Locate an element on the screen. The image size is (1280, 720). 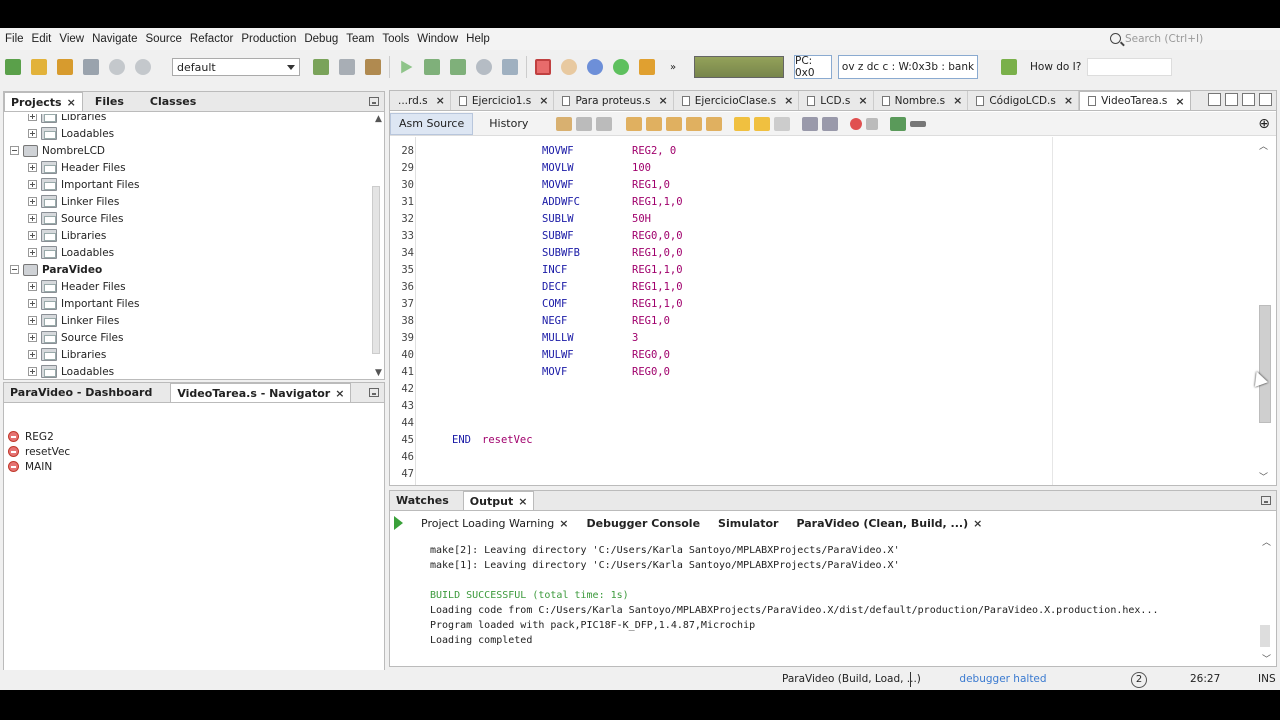
tab-dashboard: ParaVideo - Dashboard is located at coordinates (81, 392).